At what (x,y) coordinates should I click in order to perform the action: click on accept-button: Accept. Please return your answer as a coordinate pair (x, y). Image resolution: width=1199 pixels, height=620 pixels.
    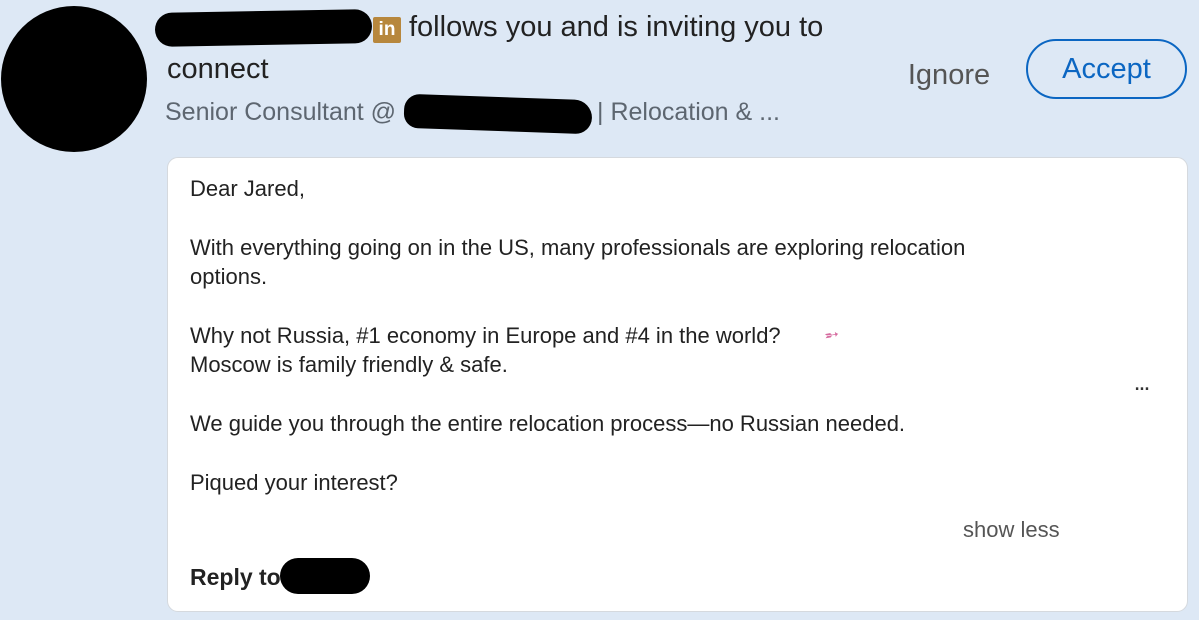
    Looking at the image, I should click on (1106, 69).